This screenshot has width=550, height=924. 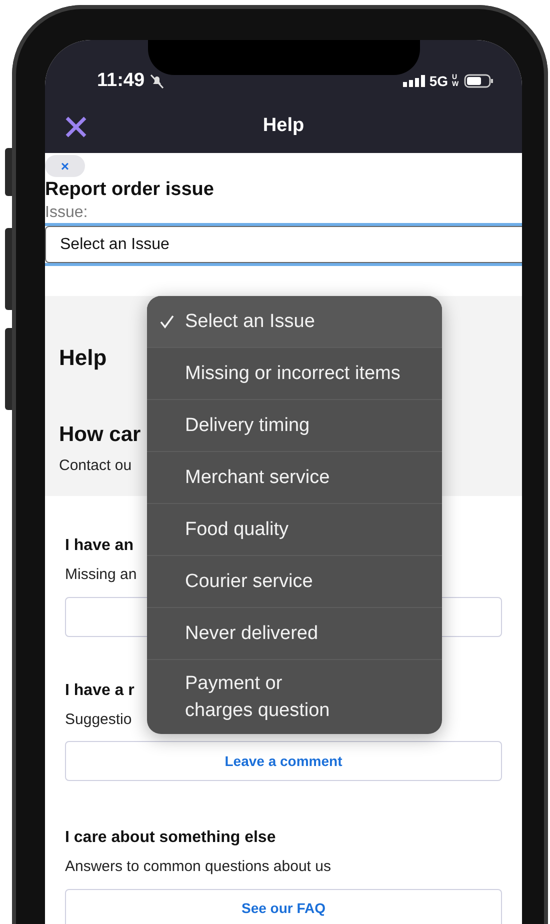 I want to click on issue-label: Issue:, so click(x=67, y=213).